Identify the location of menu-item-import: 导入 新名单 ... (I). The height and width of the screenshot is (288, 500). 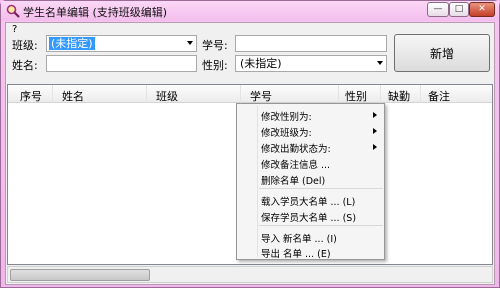
(299, 238).